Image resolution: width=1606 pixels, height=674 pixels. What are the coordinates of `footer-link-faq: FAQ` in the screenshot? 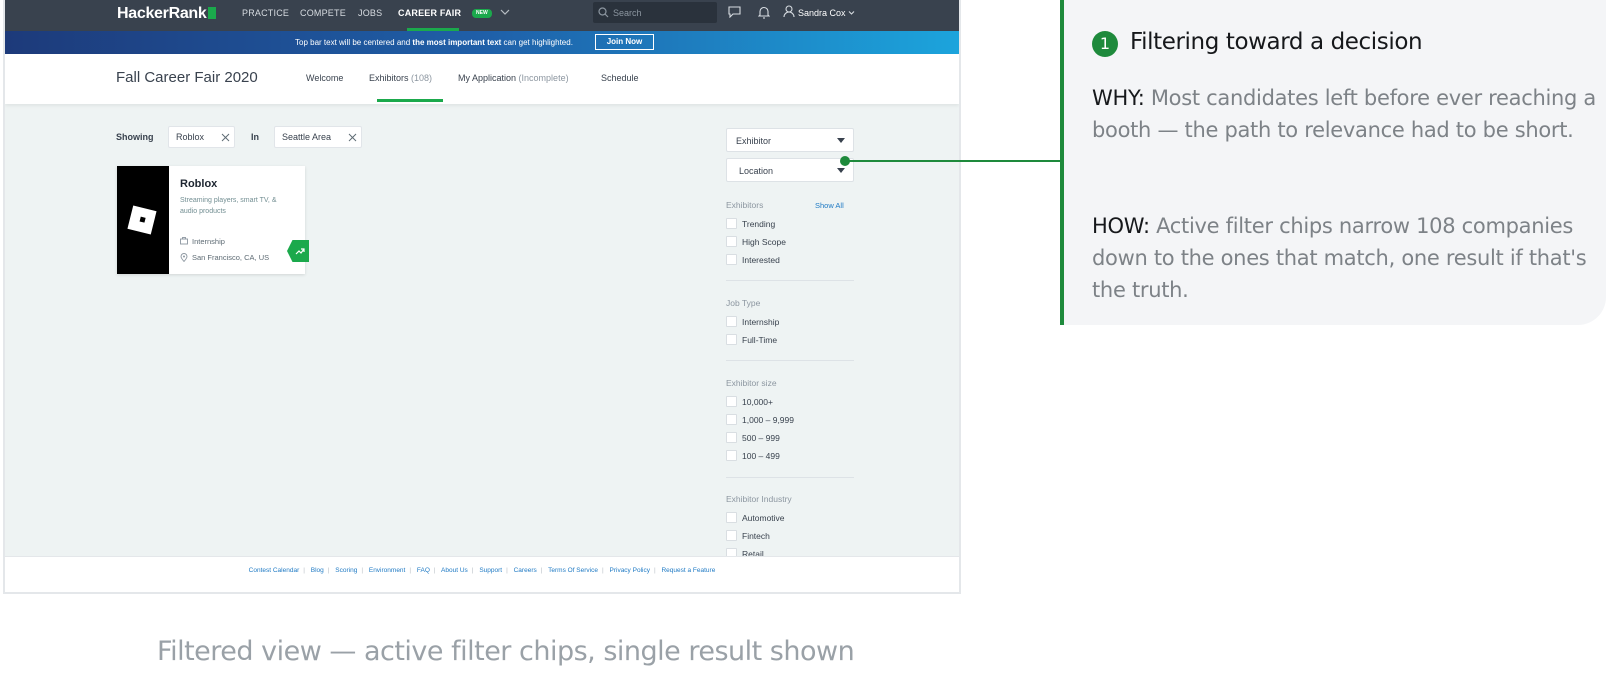 It's located at (423, 570).